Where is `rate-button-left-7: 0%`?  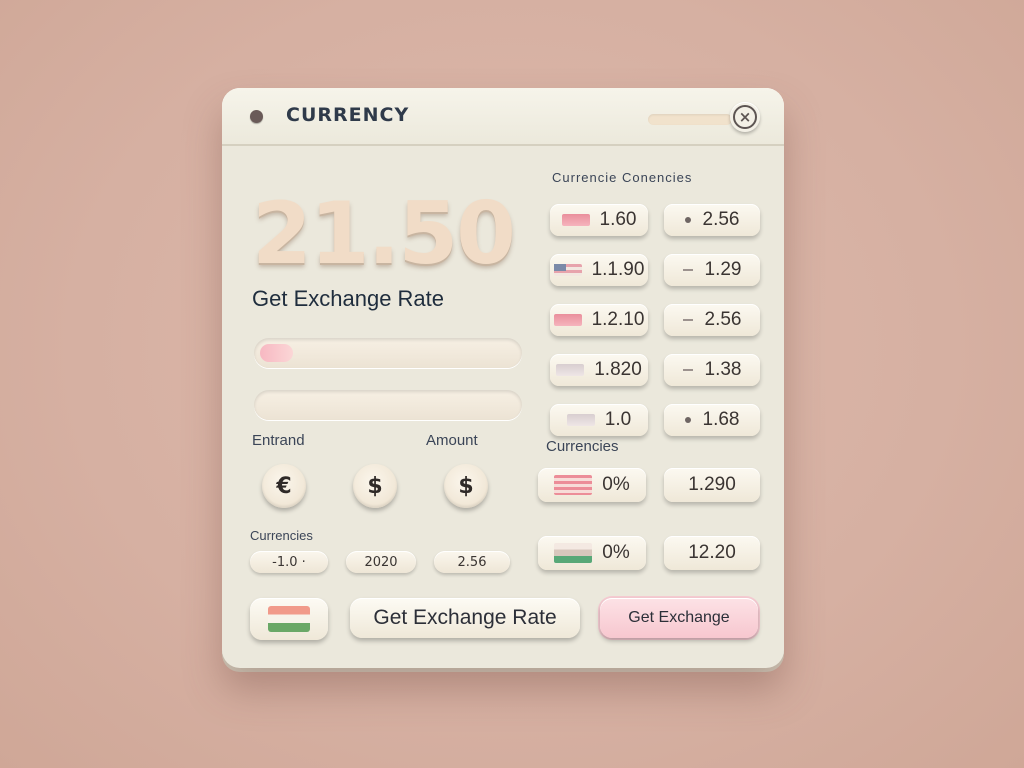
rate-button-left-7: 0% is located at coordinates (592, 553).